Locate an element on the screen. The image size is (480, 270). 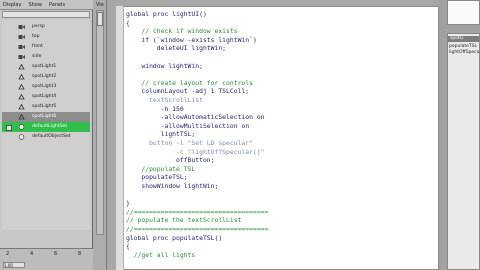
code-line: } is located at coordinates (128, 203).